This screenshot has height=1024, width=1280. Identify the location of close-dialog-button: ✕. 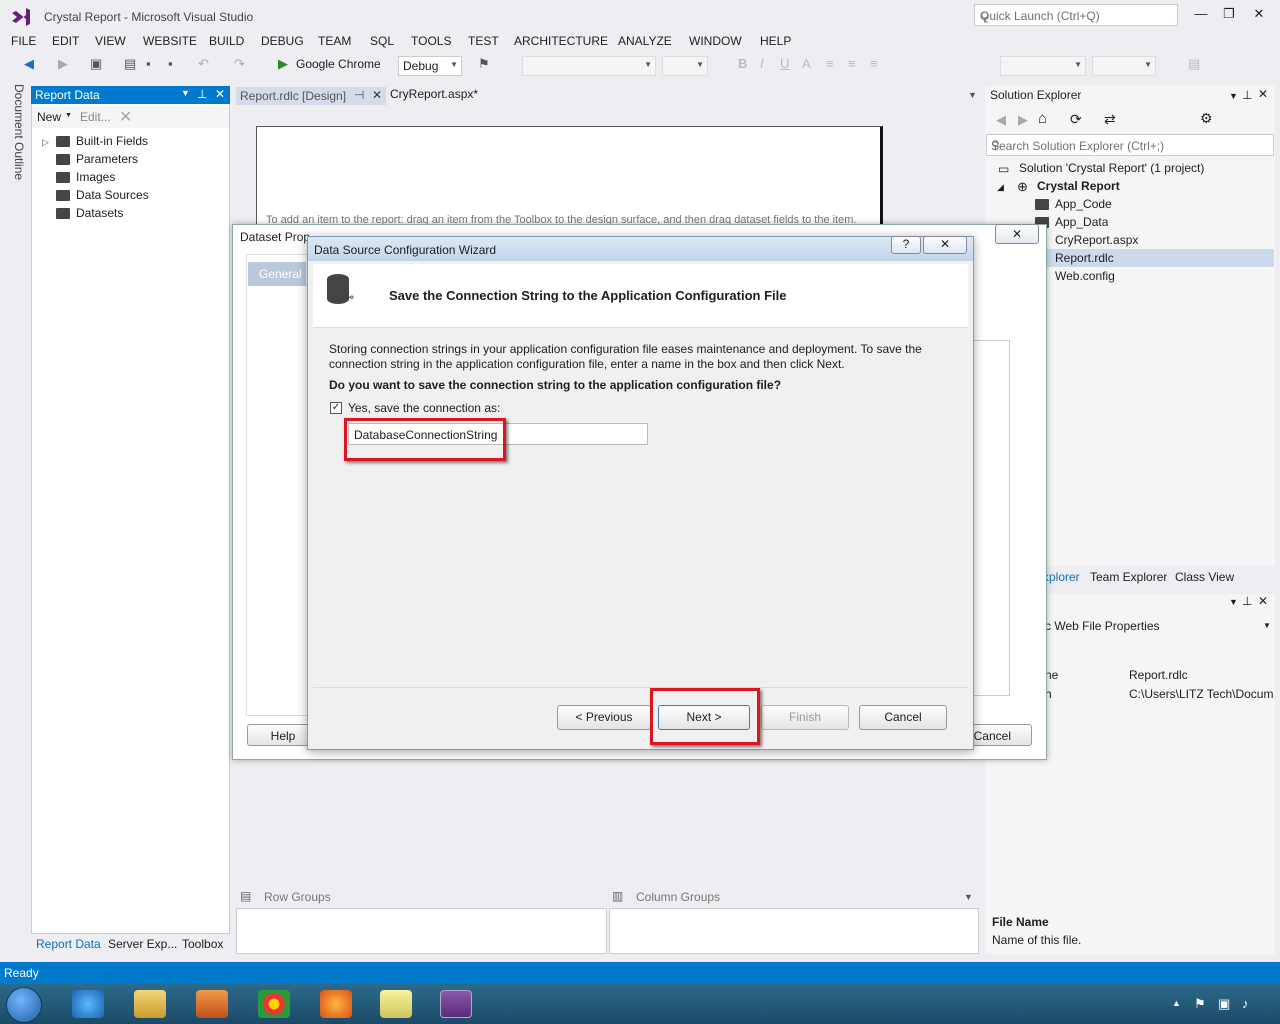
(945, 245).